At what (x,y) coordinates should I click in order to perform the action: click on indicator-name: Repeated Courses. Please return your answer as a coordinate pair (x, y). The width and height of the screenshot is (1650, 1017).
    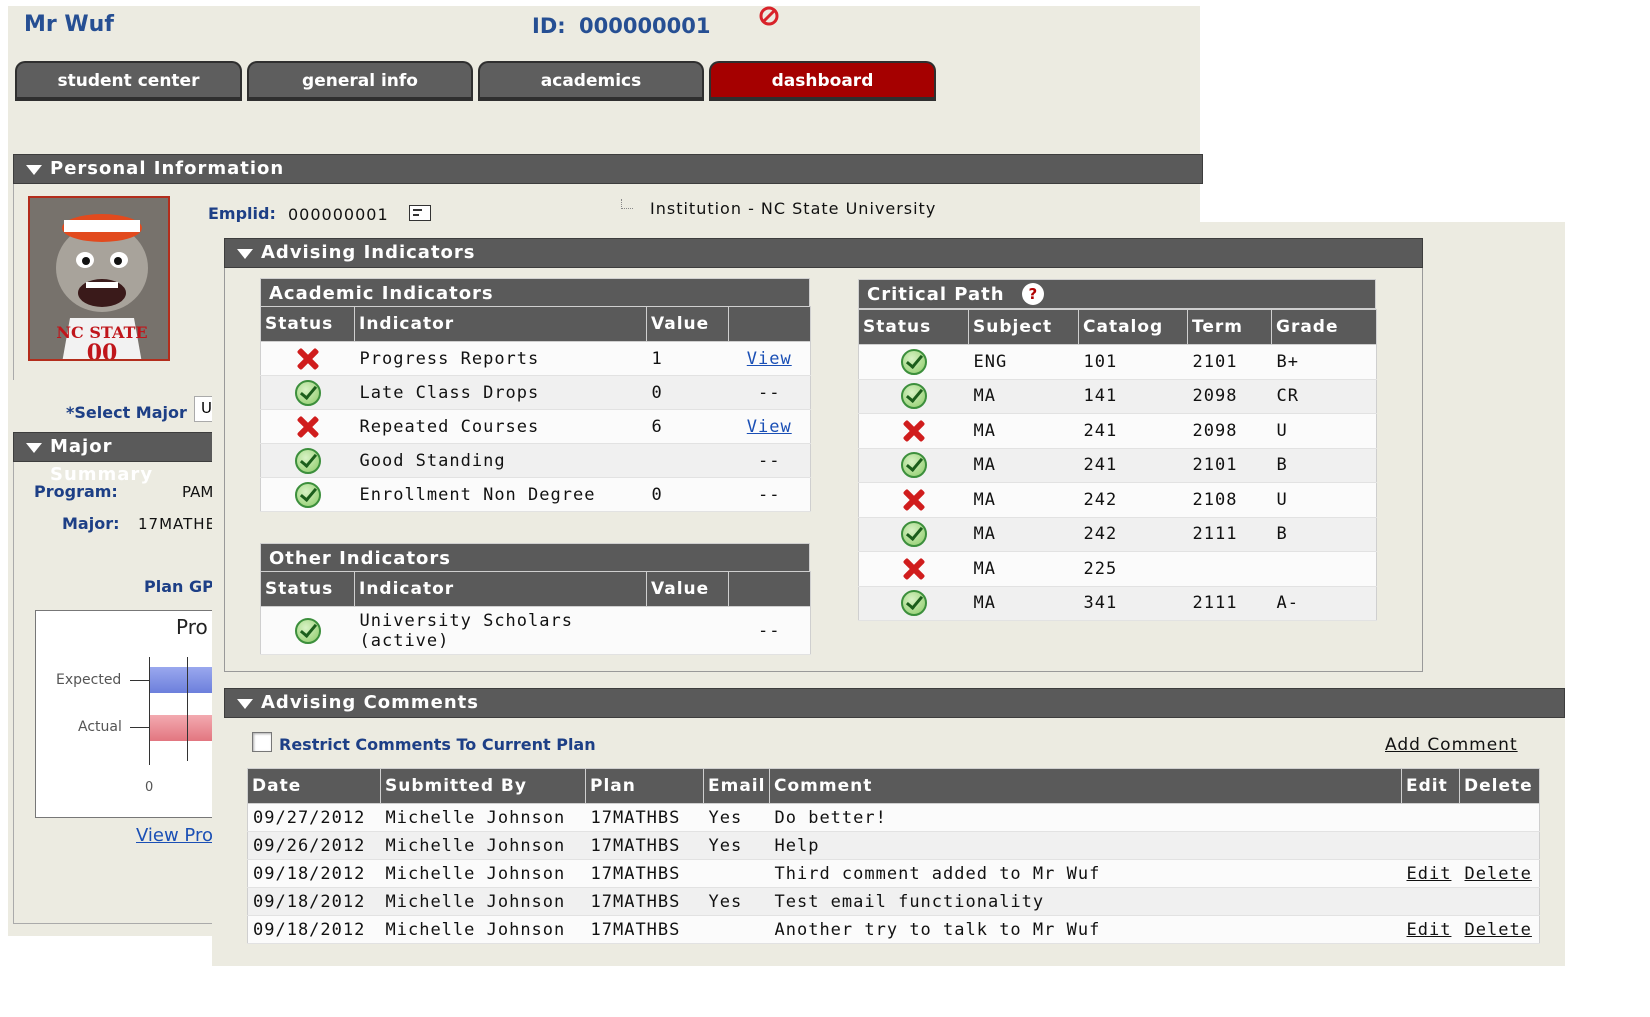
    Looking at the image, I should click on (500, 426).